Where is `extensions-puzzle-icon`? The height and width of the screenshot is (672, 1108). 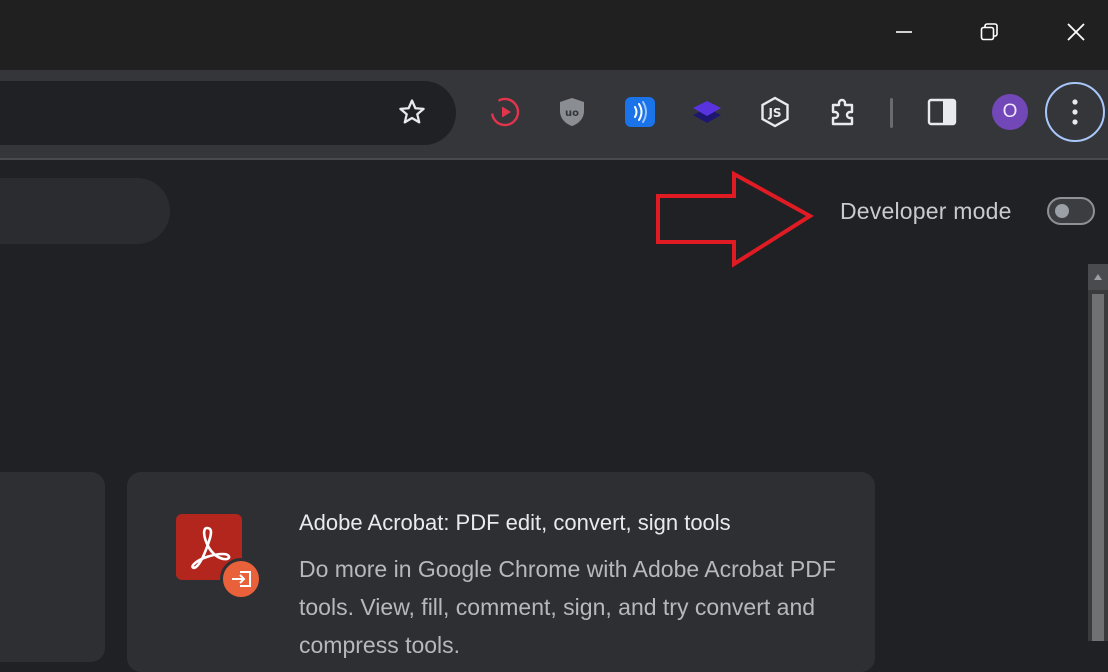
extensions-puzzle-icon is located at coordinates (842, 112).